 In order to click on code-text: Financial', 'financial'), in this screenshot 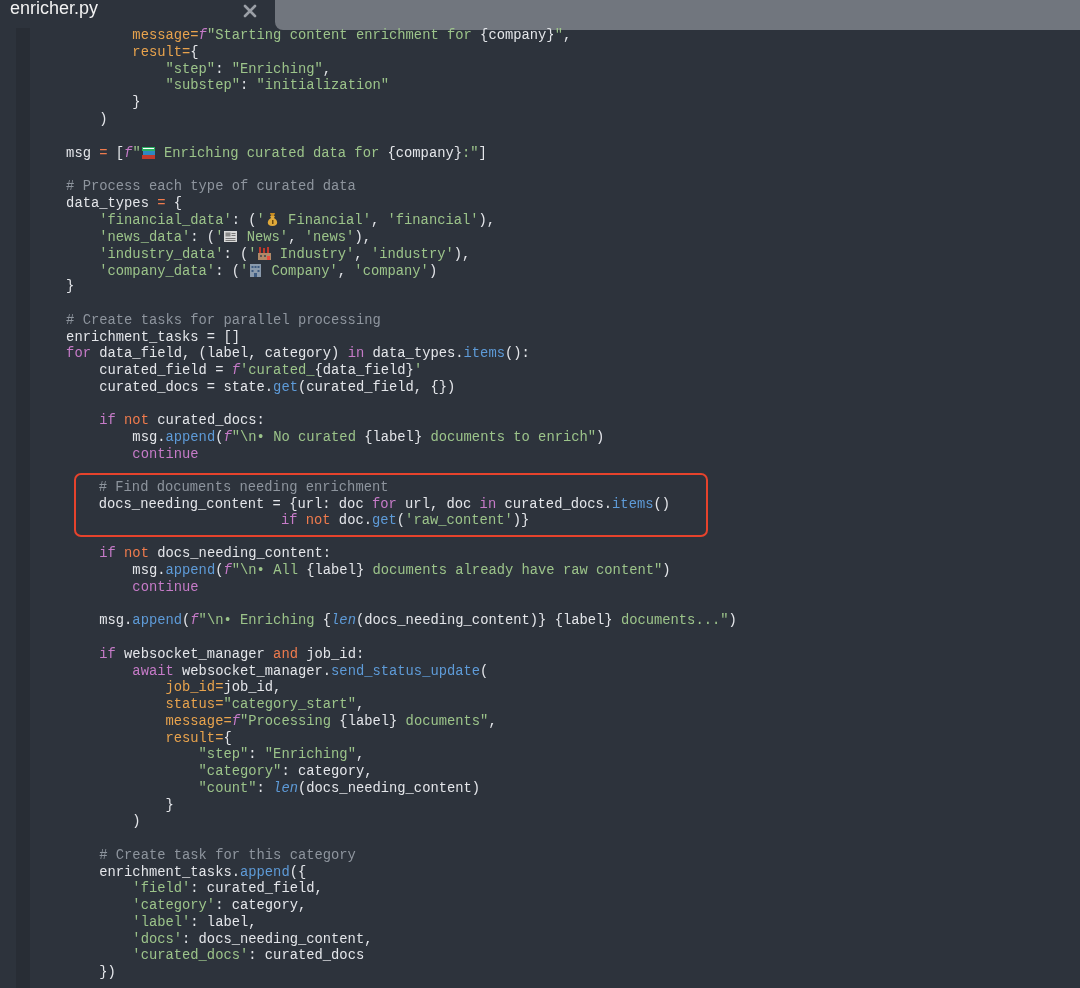, I will do `click(391, 221)`.